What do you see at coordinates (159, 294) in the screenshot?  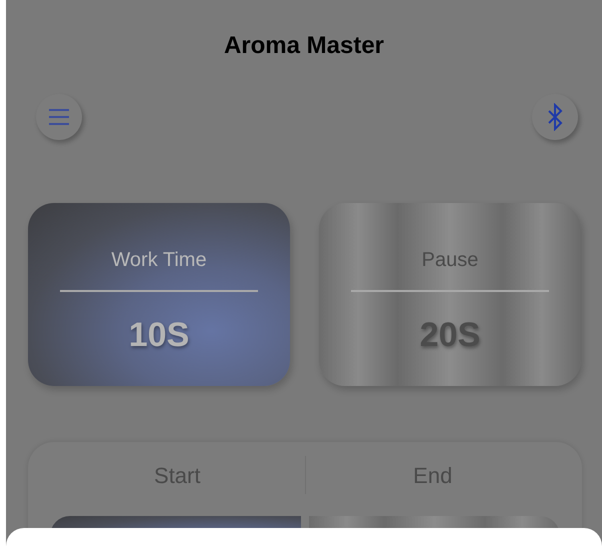 I see `timer-card: Work Time 10S` at bounding box center [159, 294].